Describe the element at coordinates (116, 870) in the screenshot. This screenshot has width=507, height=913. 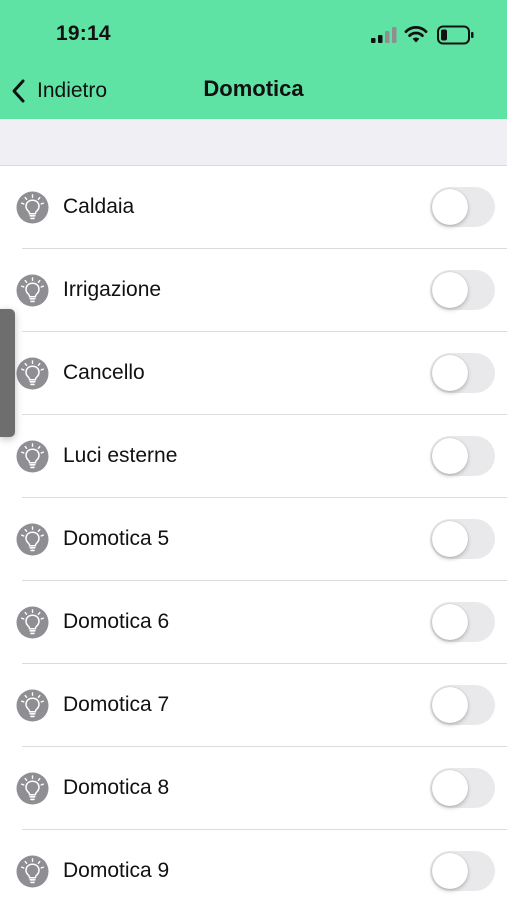
I see `item-label: Domotica 9` at that location.